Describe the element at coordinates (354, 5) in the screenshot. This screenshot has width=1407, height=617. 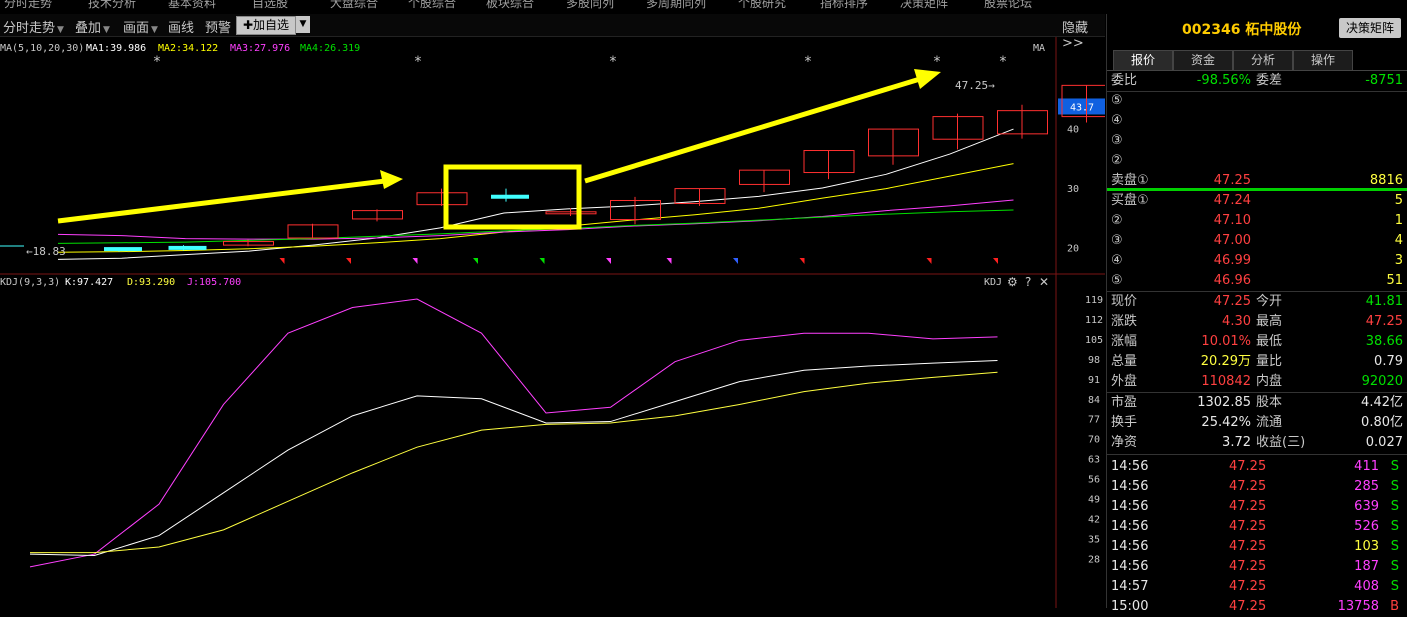
I see `topnav-item: 大盘综合` at that location.